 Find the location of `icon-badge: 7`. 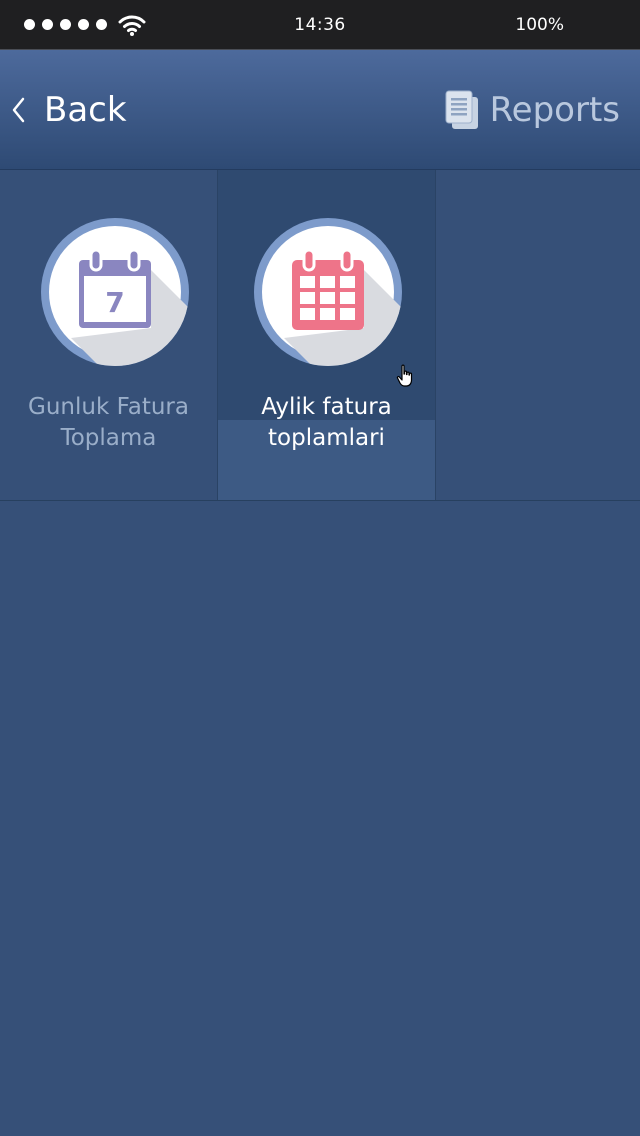

icon-badge: 7 is located at coordinates (115, 292).